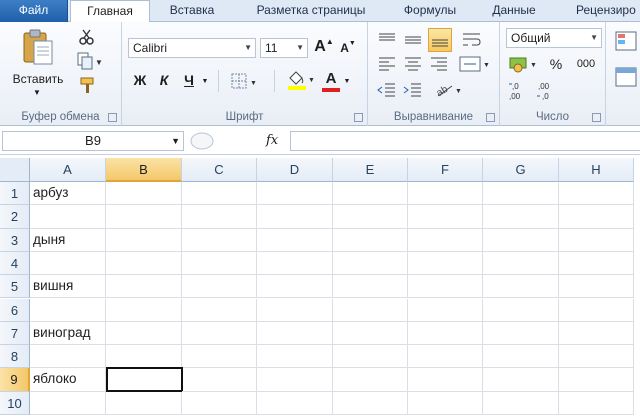  Describe the element at coordinates (521, 357) in the screenshot. I see `cell-g8` at that location.